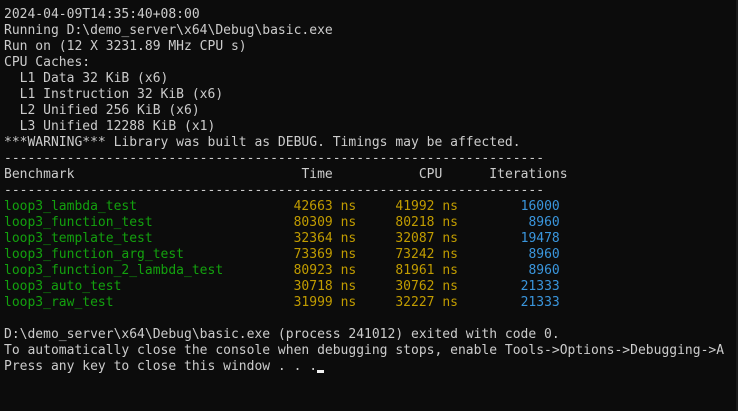  Describe the element at coordinates (110, 126) in the screenshot. I see `header-line: L3 Unified 12288 KiB (x1)` at that location.